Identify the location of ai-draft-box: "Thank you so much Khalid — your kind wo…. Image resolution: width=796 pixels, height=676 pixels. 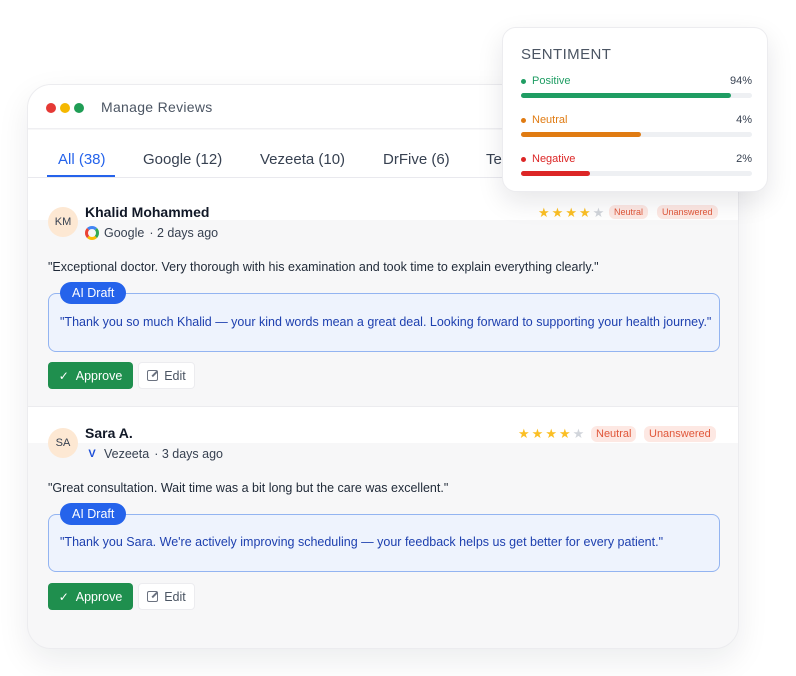
(384, 322).